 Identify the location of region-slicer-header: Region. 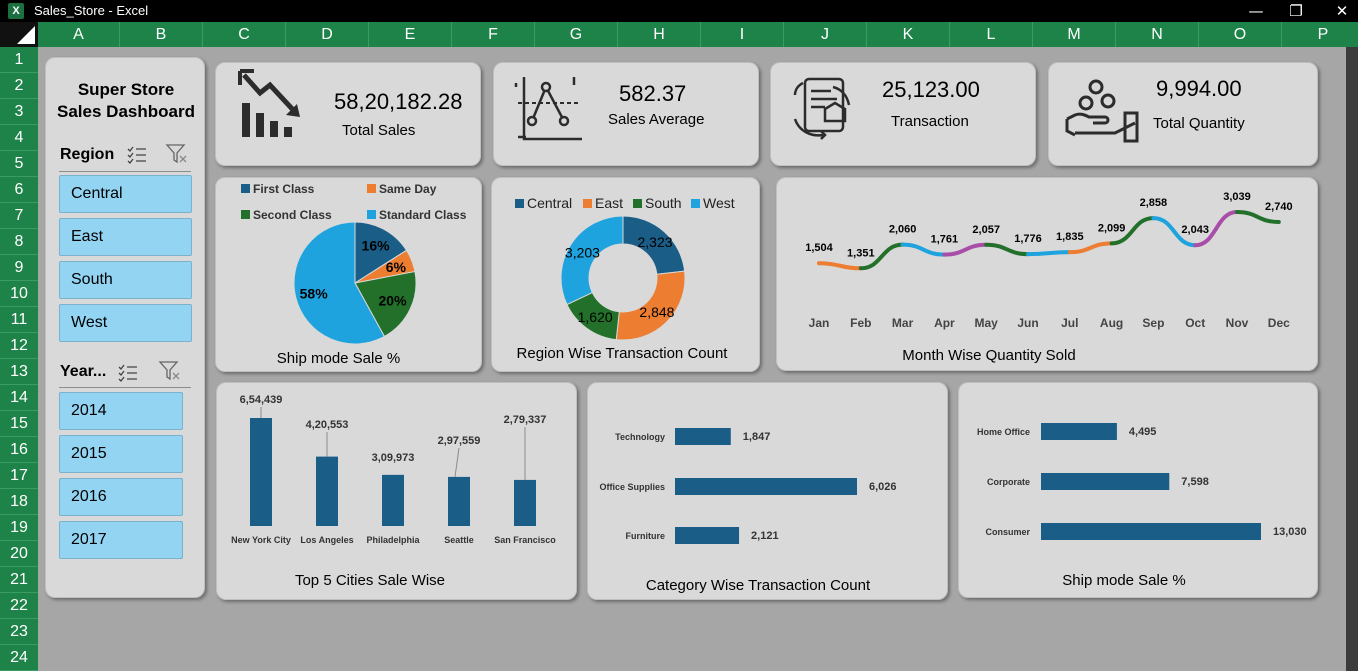
(87, 154).